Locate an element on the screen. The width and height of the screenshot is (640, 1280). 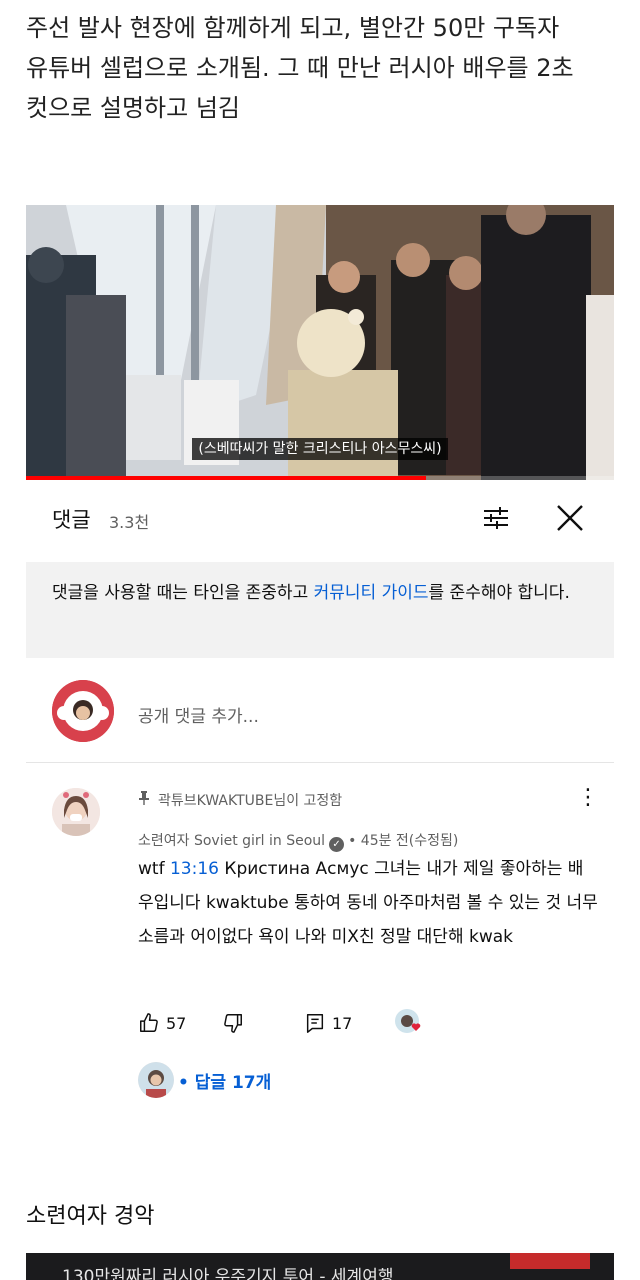
comment-reply-icon is located at coordinates (315, 1023).